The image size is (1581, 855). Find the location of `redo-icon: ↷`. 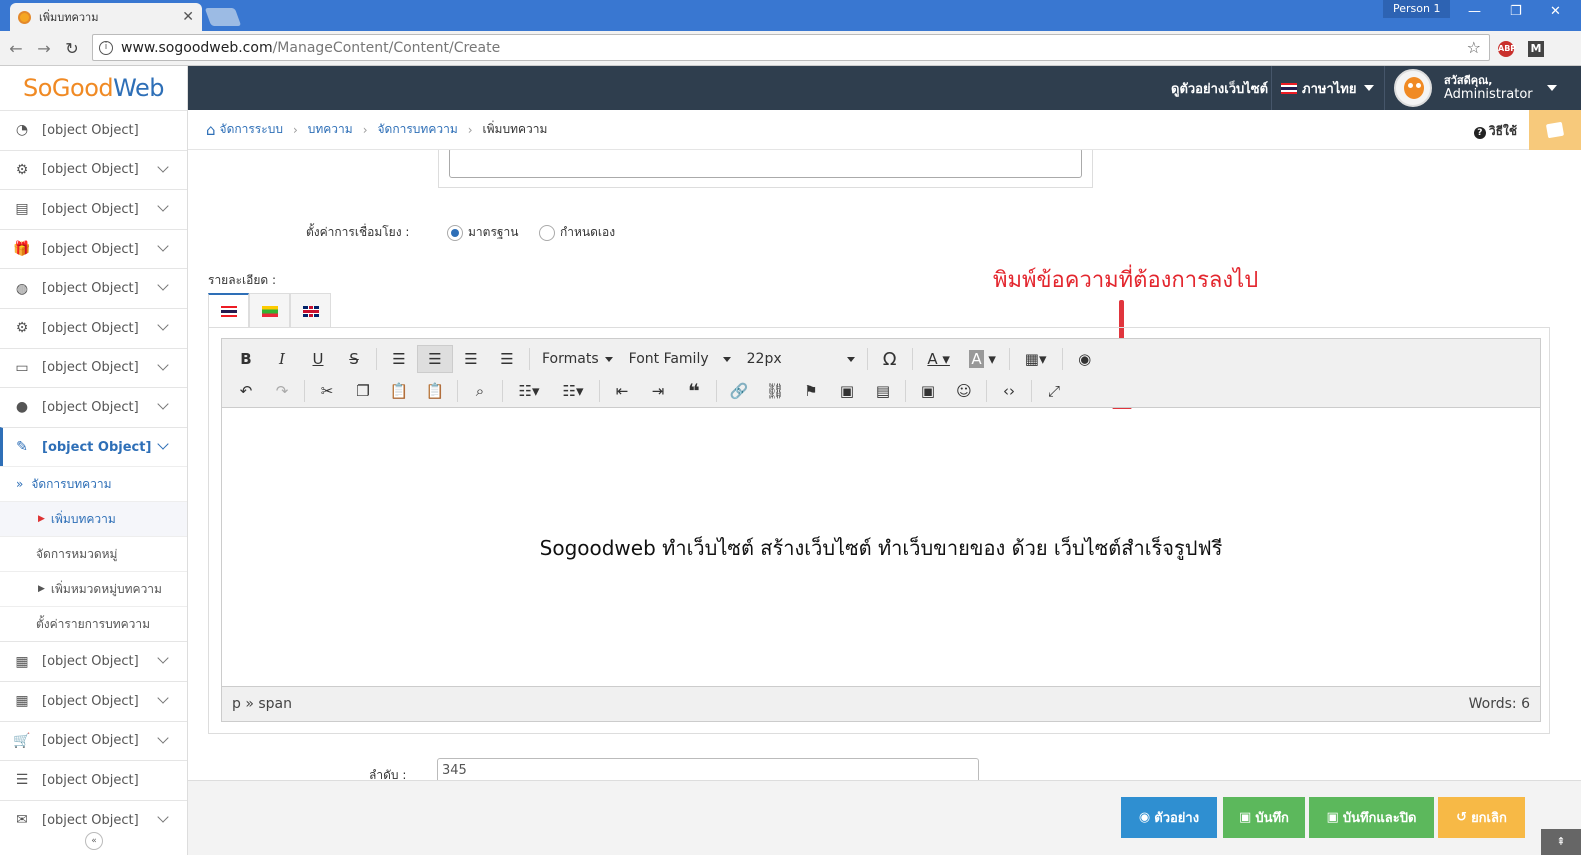

redo-icon: ↷ is located at coordinates (282, 391).